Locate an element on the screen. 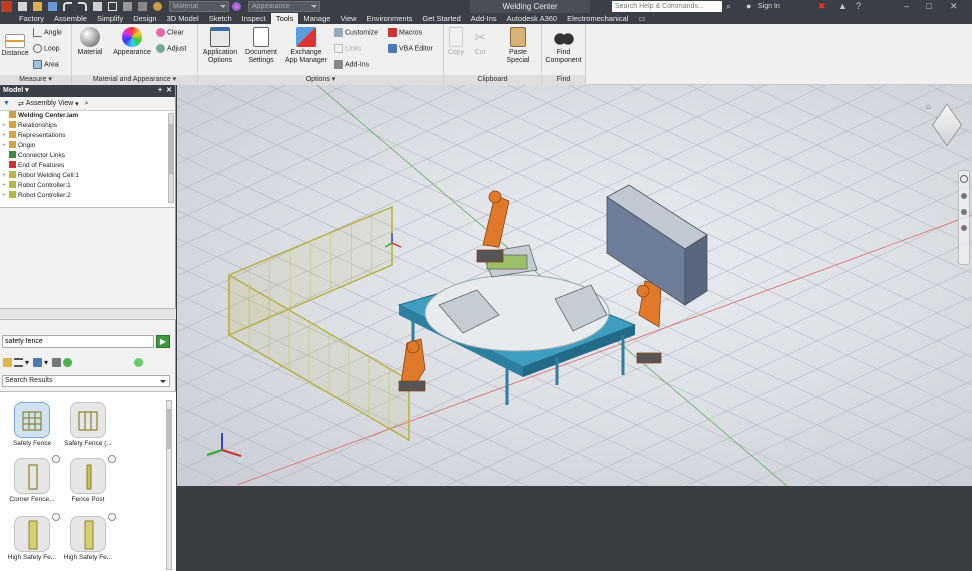 This screenshot has height=571, width=972. tab-autodesk-a360: Autodesk A360 is located at coordinates (532, 18).